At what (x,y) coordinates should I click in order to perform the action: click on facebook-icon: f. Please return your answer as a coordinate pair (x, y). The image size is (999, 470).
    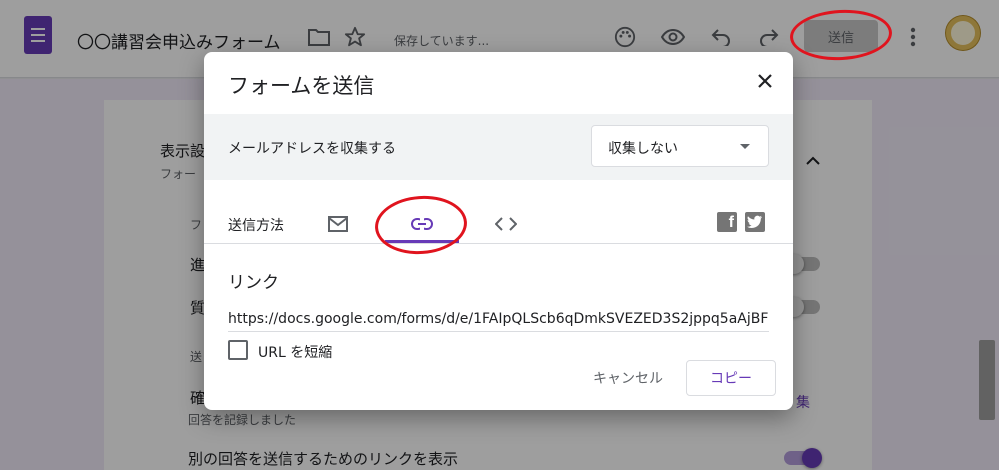
    Looking at the image, I should click on (727, 222).